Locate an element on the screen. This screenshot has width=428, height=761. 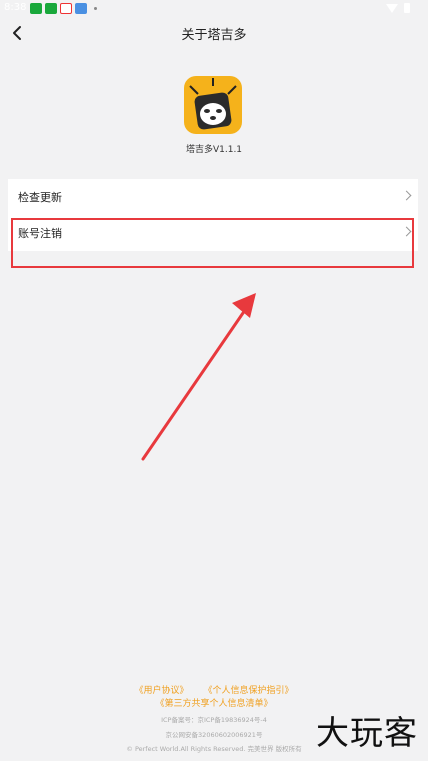
user-agreement-link: 《用户协议》 is located at coordinates (162, 691).